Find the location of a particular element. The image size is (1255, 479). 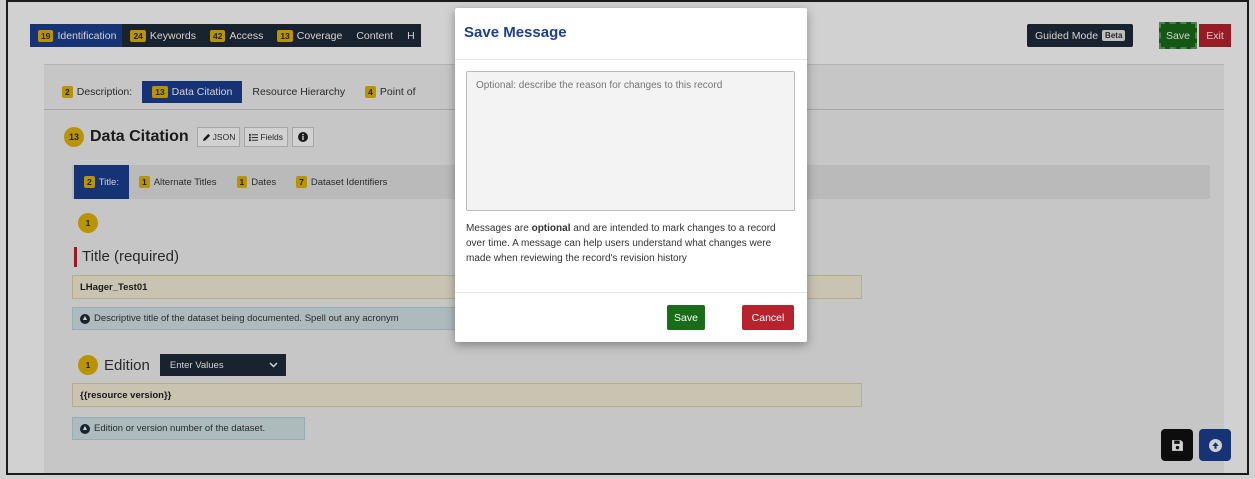

dialog-title: Save Message is located at coordinates (515, 32).